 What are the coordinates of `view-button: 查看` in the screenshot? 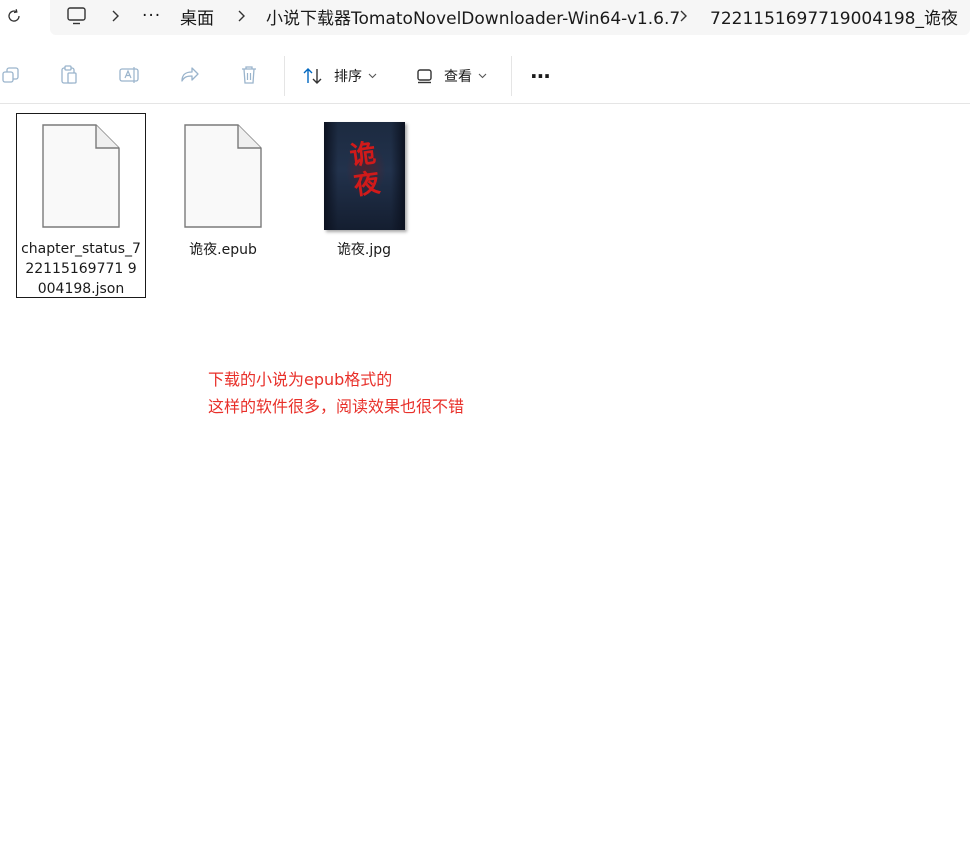 It's located at (451, 76).